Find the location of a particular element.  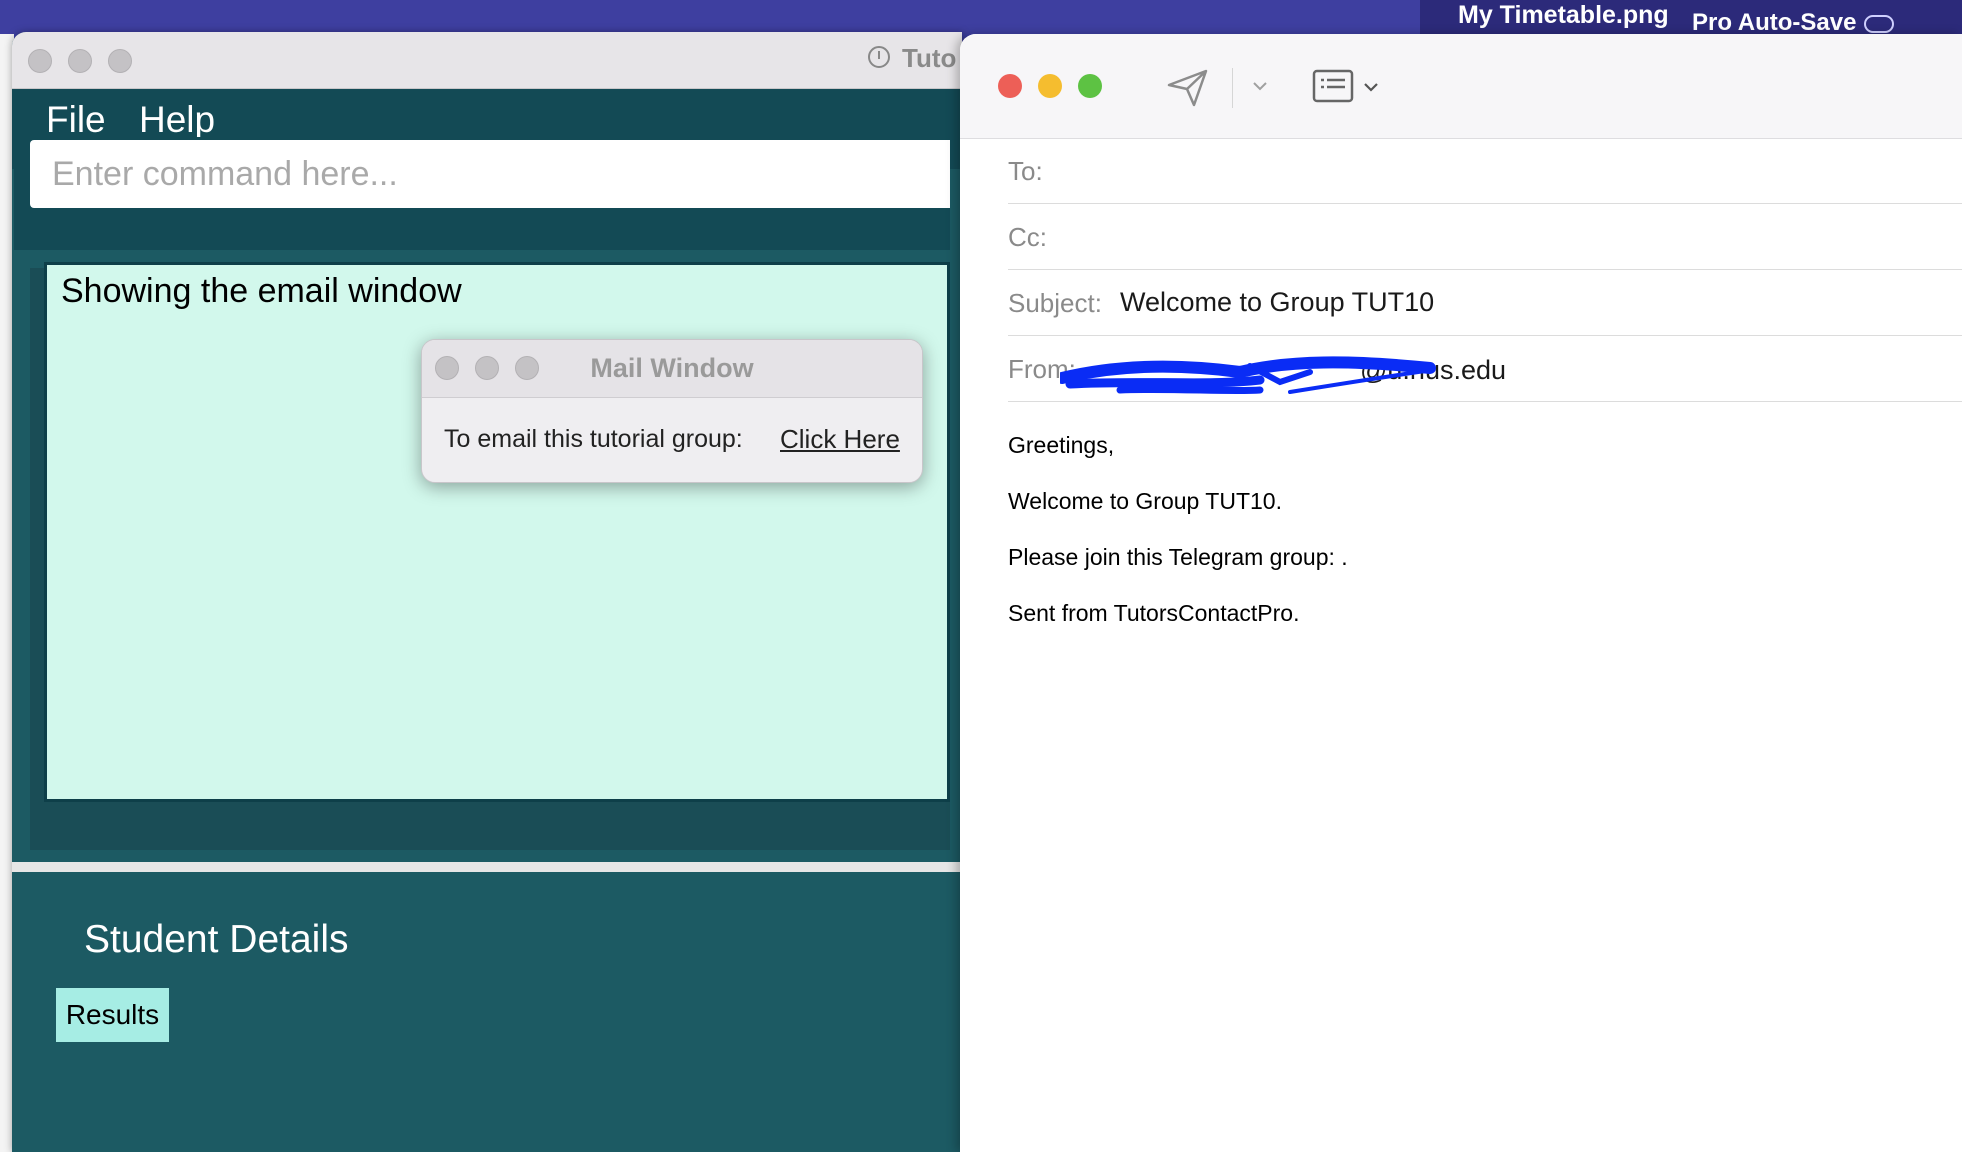

body-signature: Sent from TutorsContactPro. is located at coordinates (1153, 613).